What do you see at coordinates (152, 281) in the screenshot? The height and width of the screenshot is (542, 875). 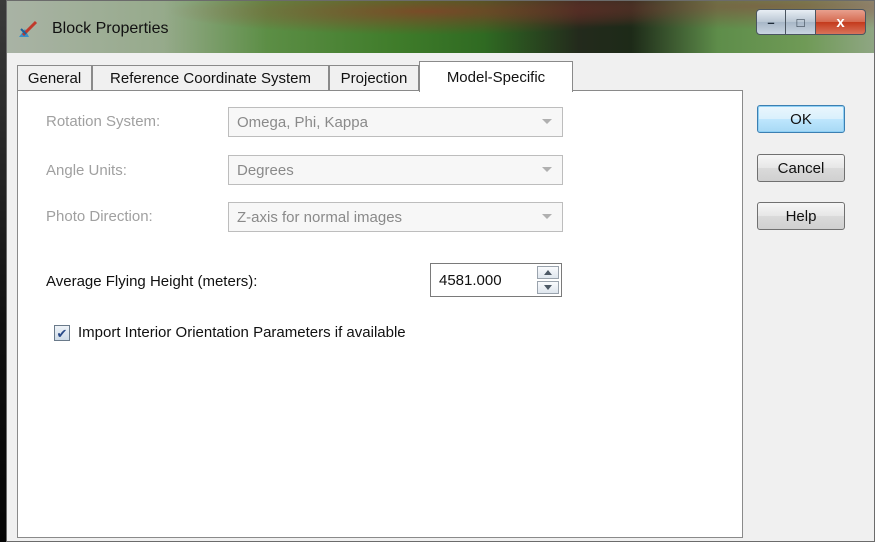 I see `flying-height-label: Average Flying Height (meters):` at bounding box center [152, 281].